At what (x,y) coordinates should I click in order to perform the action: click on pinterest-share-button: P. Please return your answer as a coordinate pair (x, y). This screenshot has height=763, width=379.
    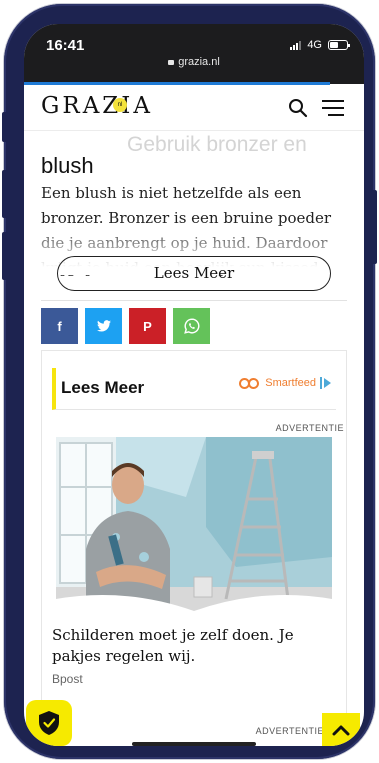
    Looking at the image, I should click on (147, 326).